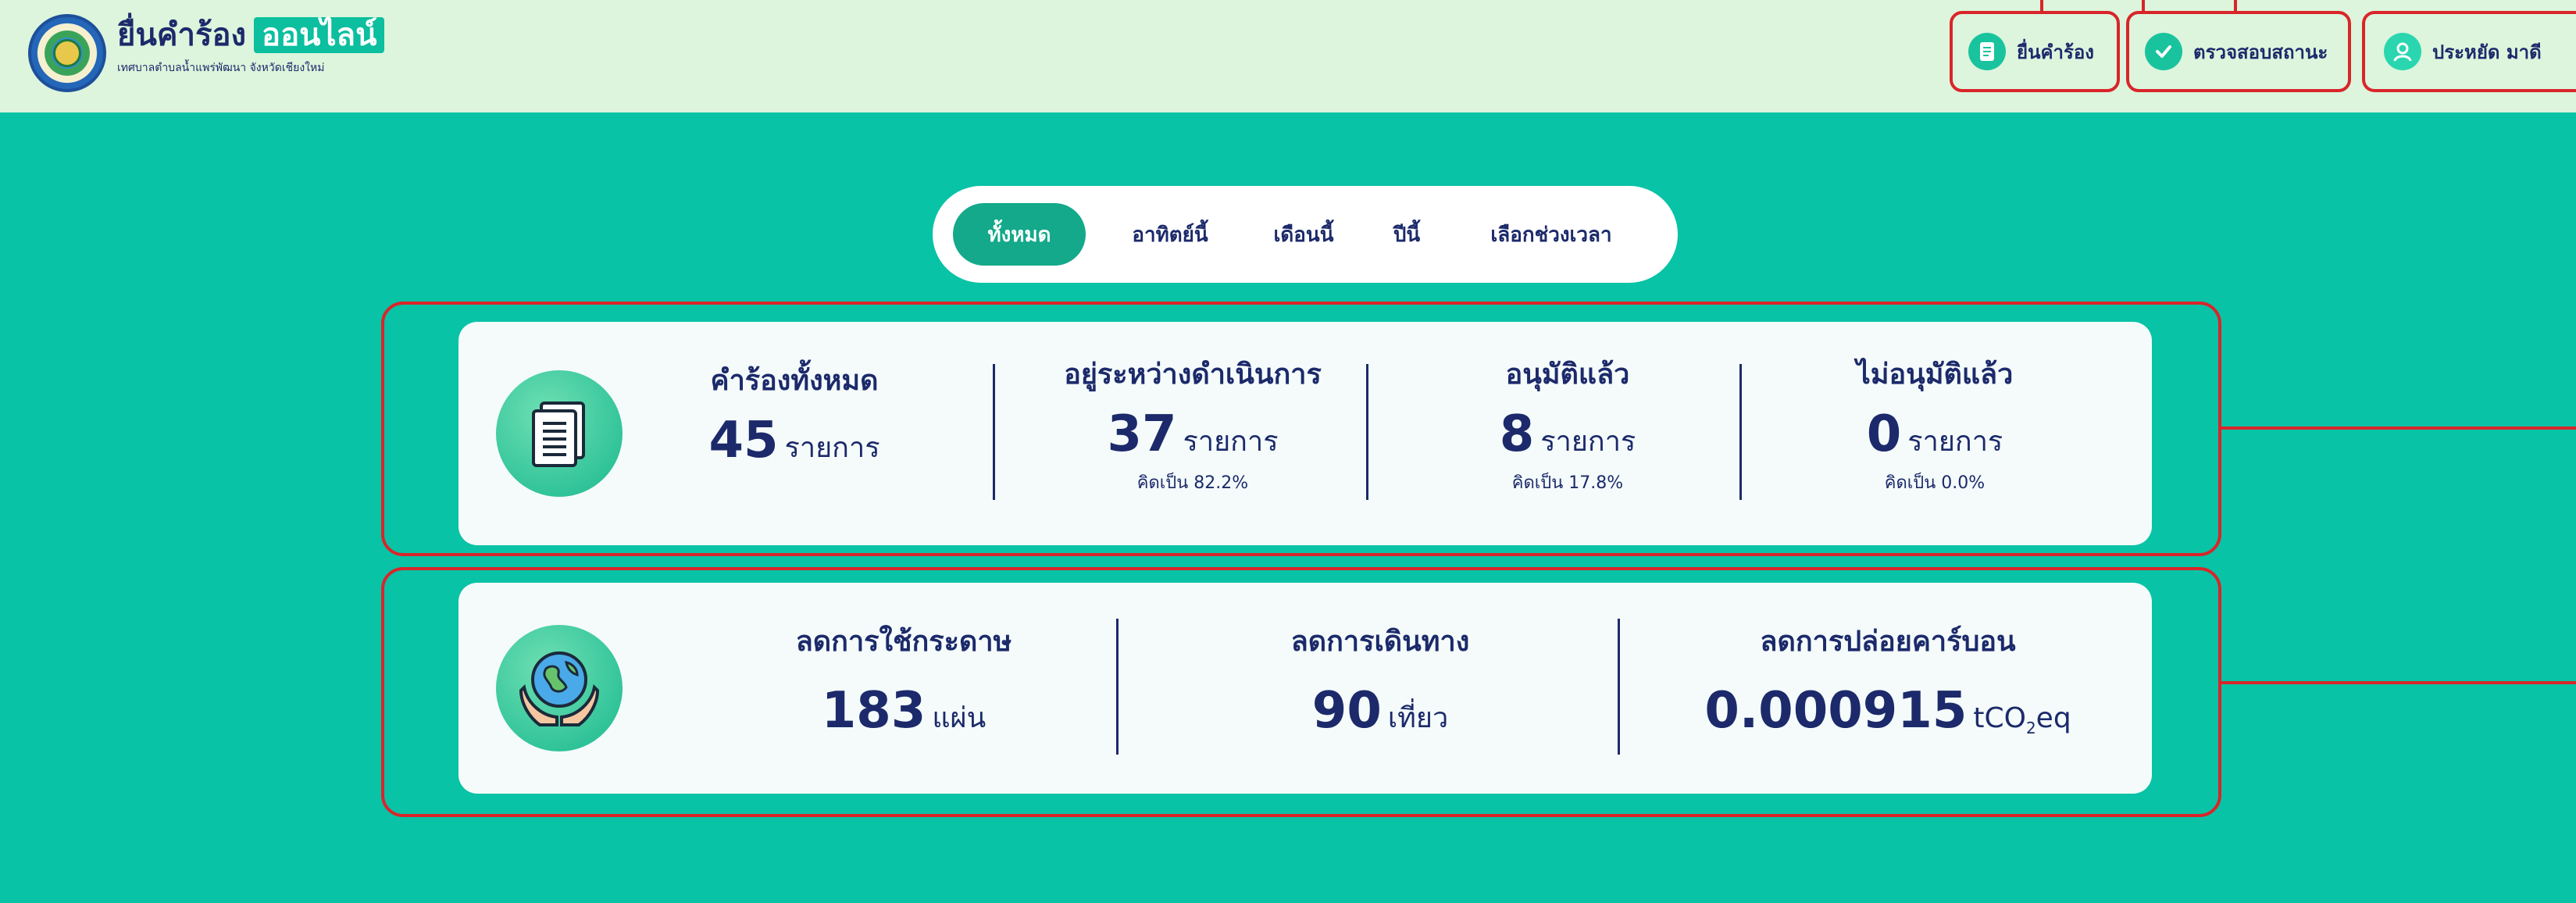 The height and width of the screenshot is (903, 2576). What do you see at coordinates (1517, 434) in the screenshot?
I see `stat-value: 8` at bounding box center [1517, 434].